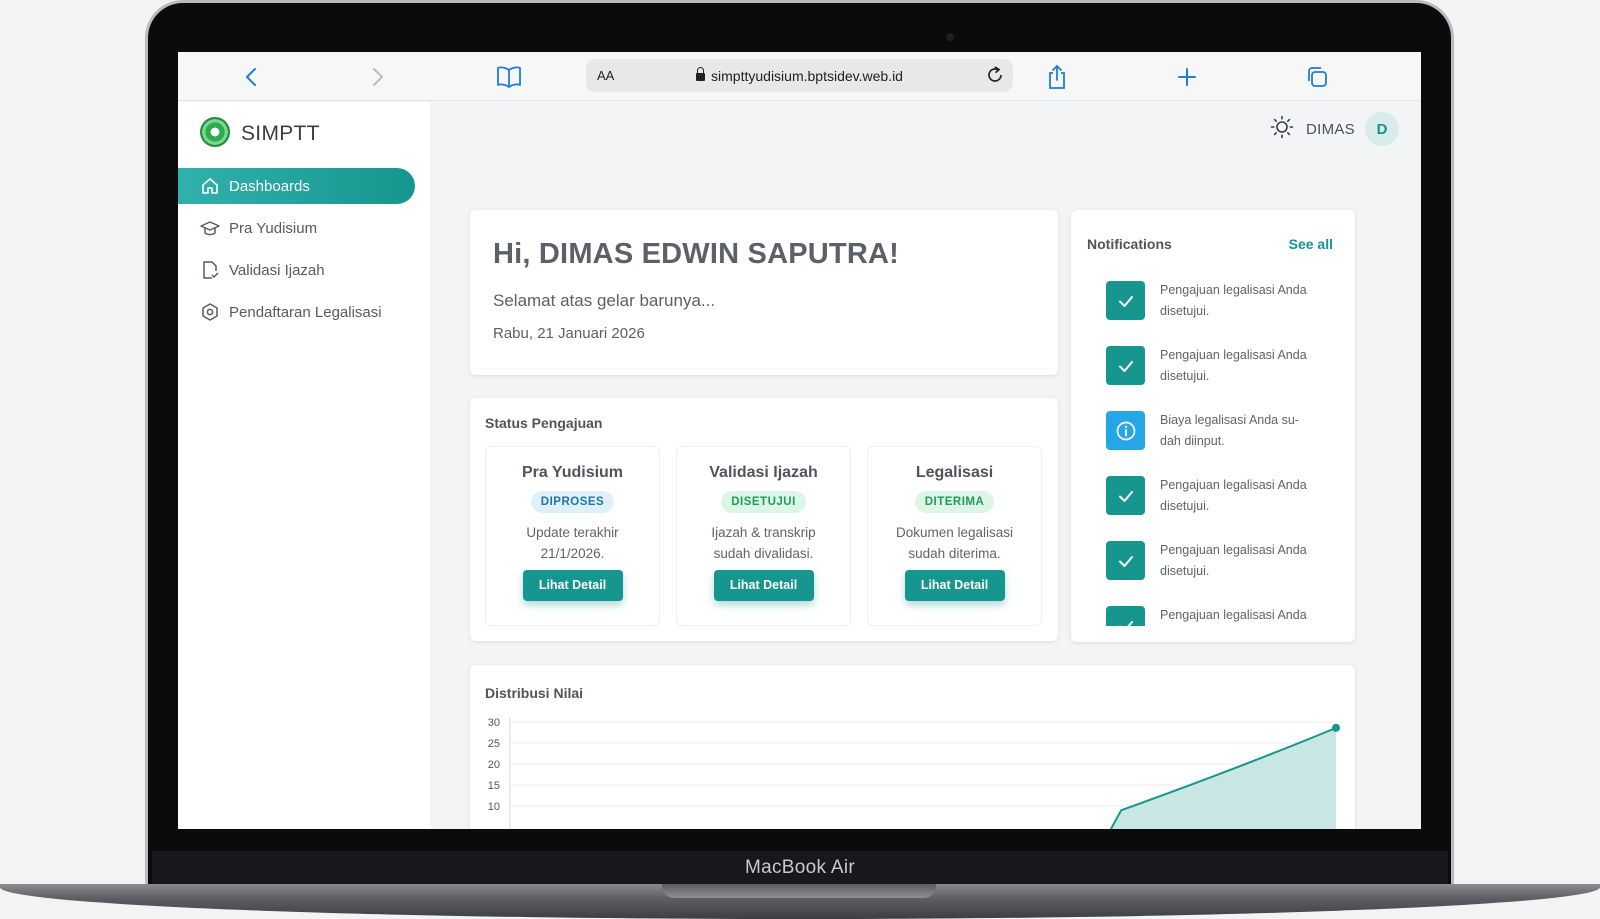  Describe the element at coordinates (269, 186) in the screenshot. I see `sidebar-item-label: Dashboards` at that location.